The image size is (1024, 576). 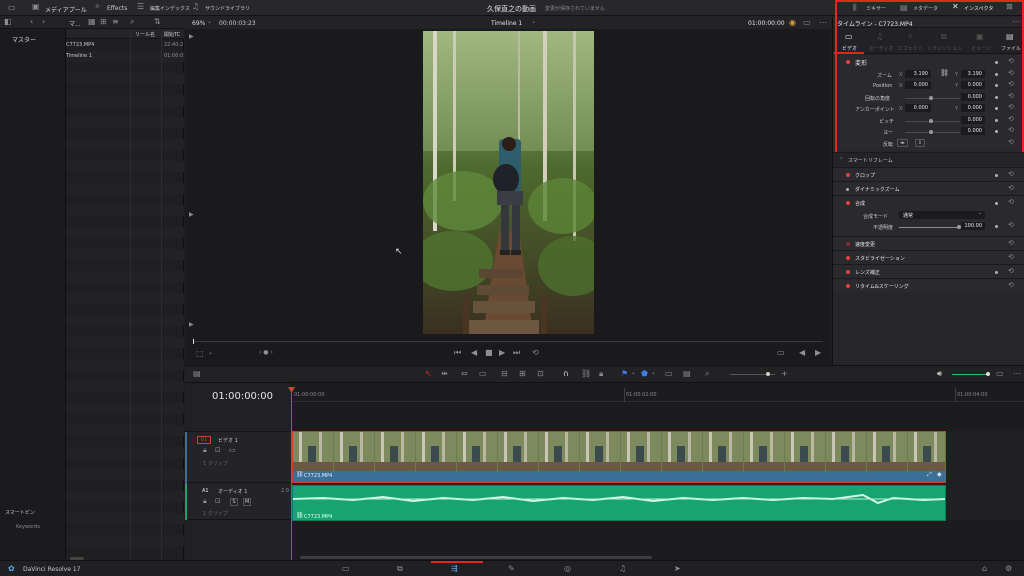 I want to click on monitor-icon: ▭, so click(x=12, y=8).